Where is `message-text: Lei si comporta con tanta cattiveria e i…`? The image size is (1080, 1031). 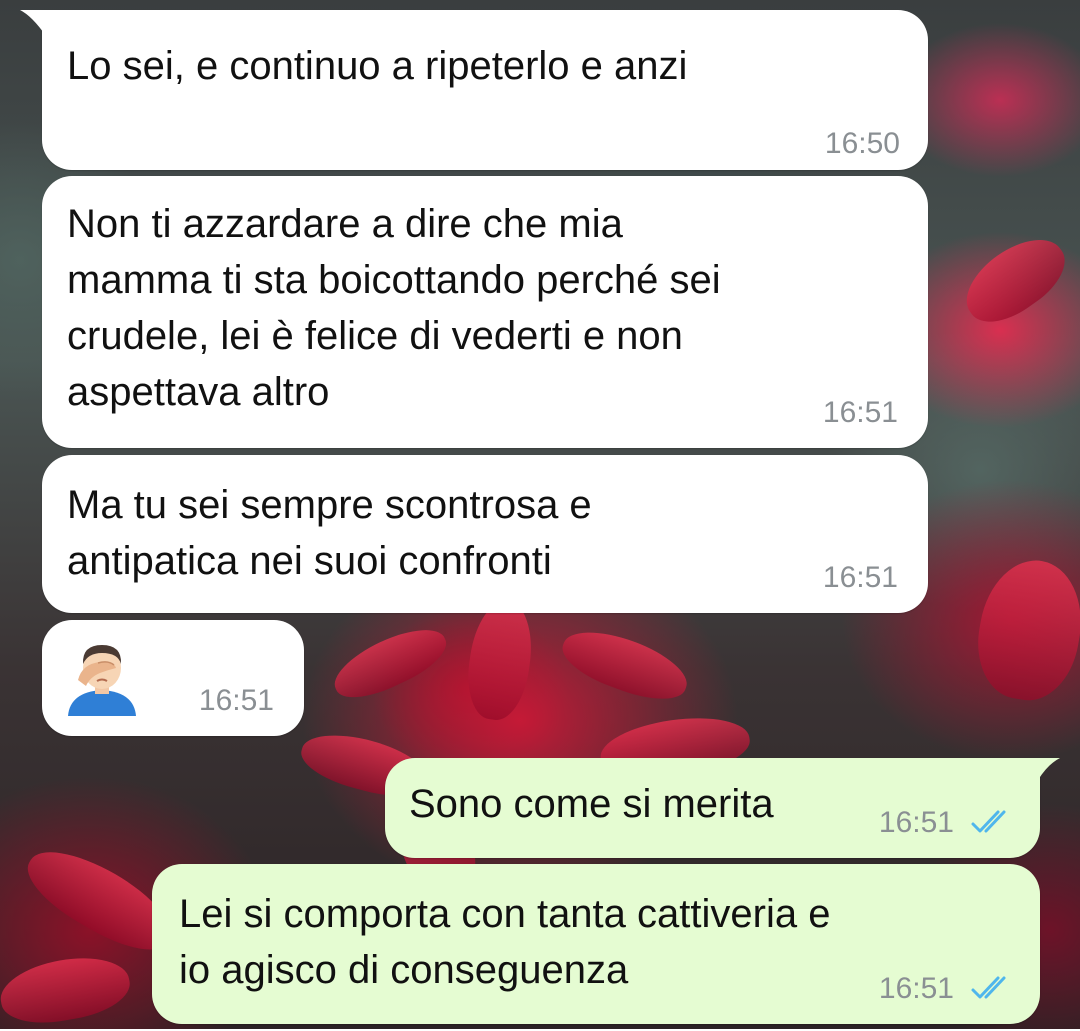 message-text: Lei si comporta con tanta cattiveria e i… is located at coordinates (505, 942).